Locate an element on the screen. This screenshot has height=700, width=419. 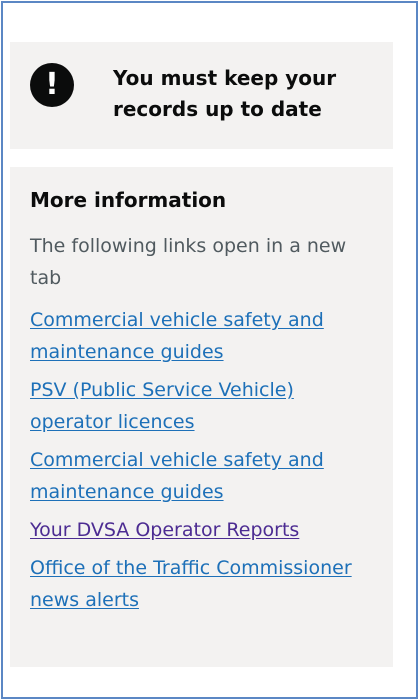
more-information-heading: More information is located at coordinates (128, 200).